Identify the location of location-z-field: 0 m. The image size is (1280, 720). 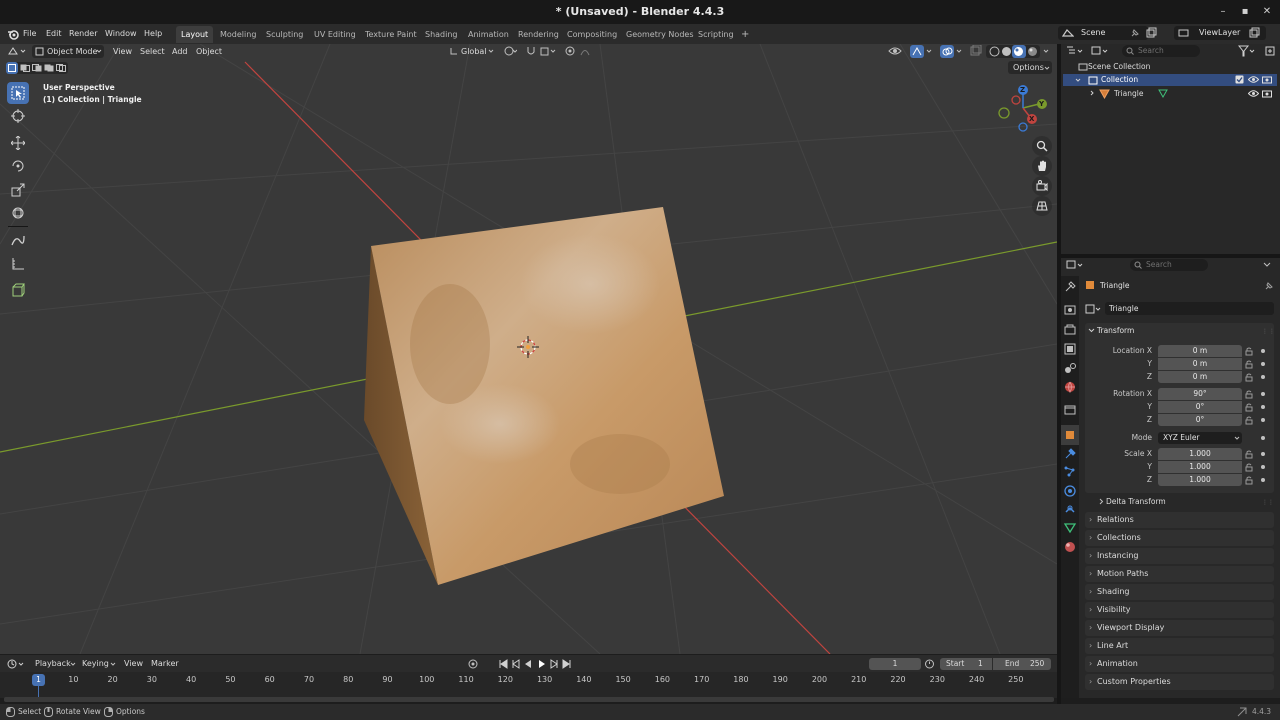
(1200, 377).